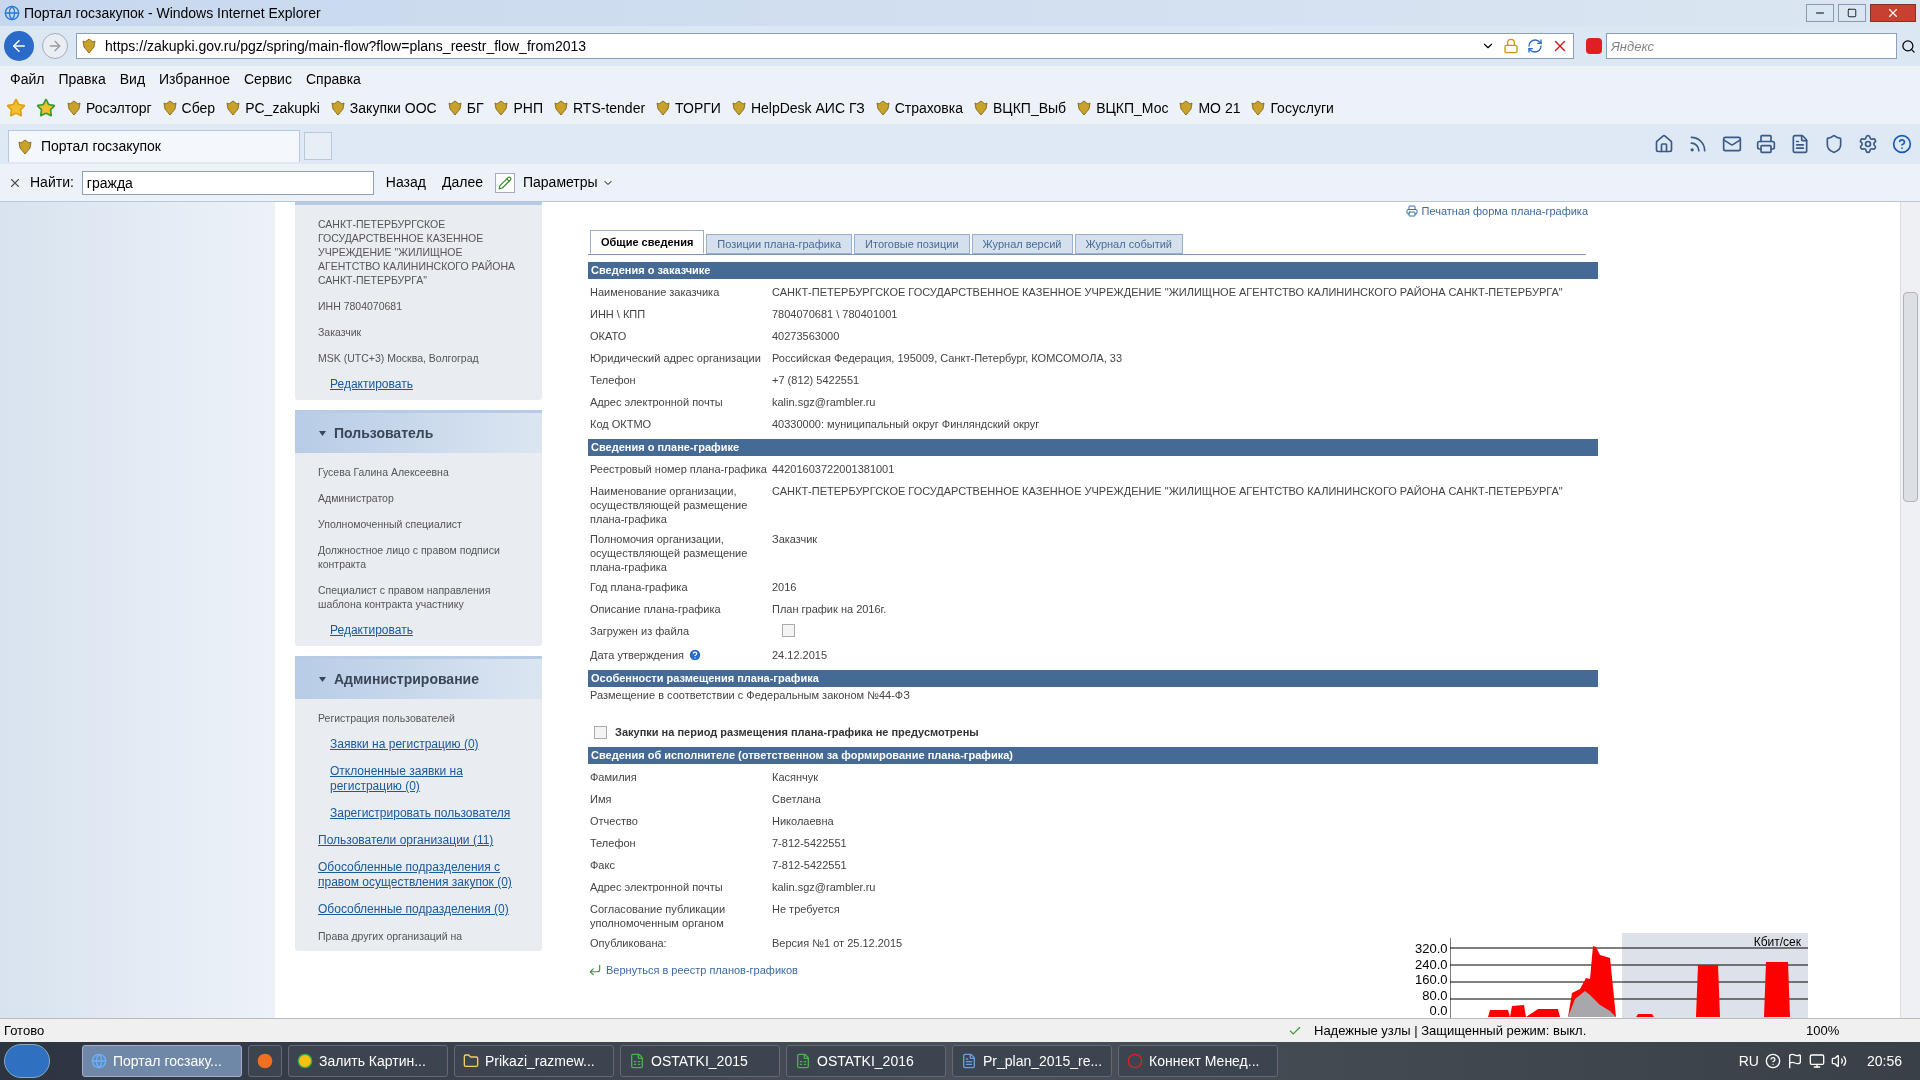 This screenshot has width=1920, height=1080. What do you see at coordinates (601, 799) in the screenshot?
I see `field-label: Имя` at bounding box center [601, 799].